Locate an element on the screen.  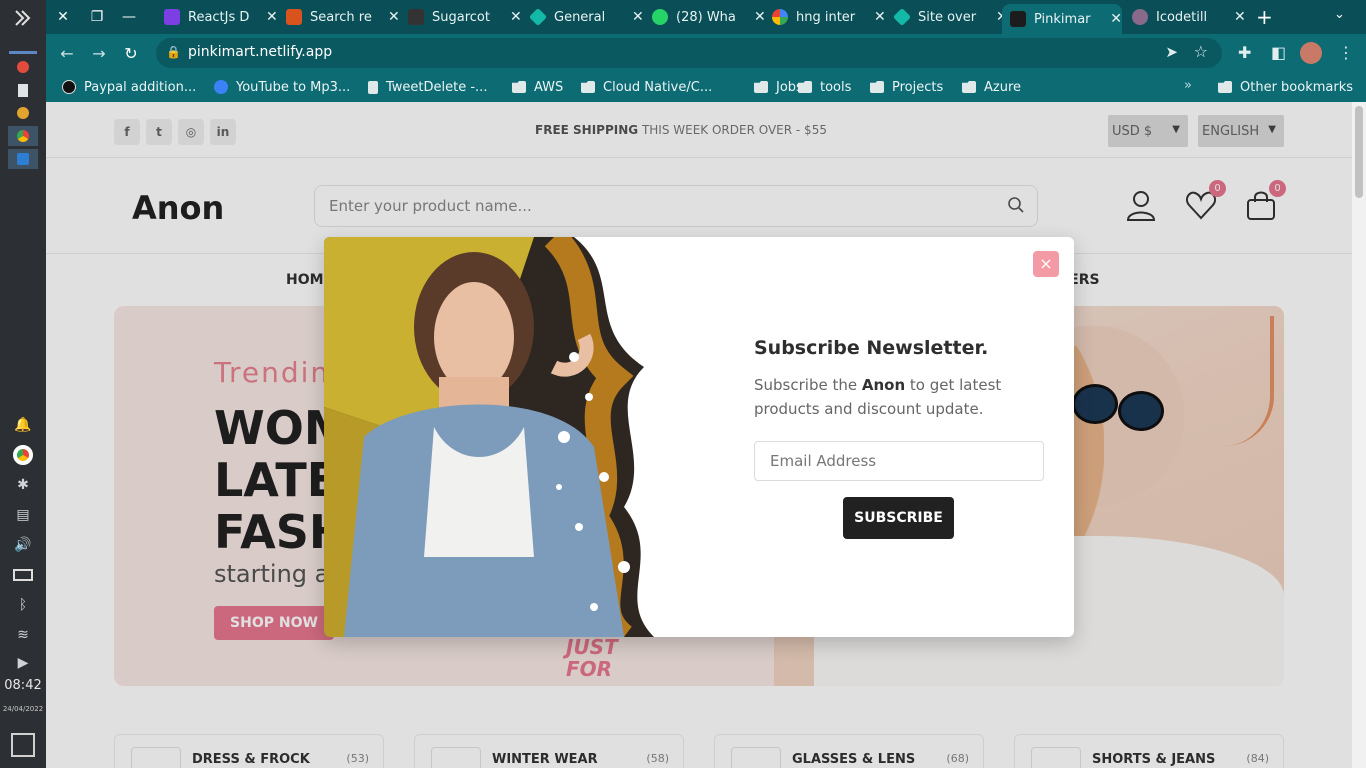
trash-icon is located at coordinates (373, 87).